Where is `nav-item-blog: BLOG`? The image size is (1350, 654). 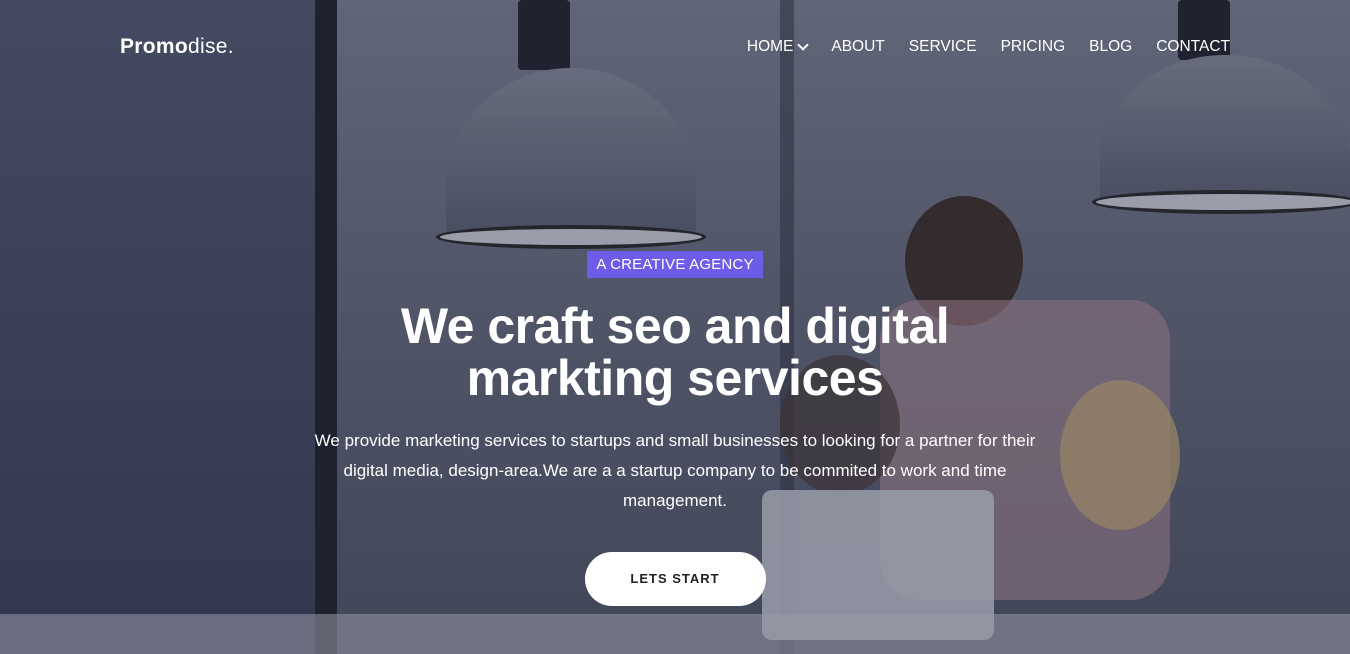 nav-item-blog: BLOG is located at coordinates (1110, 47).